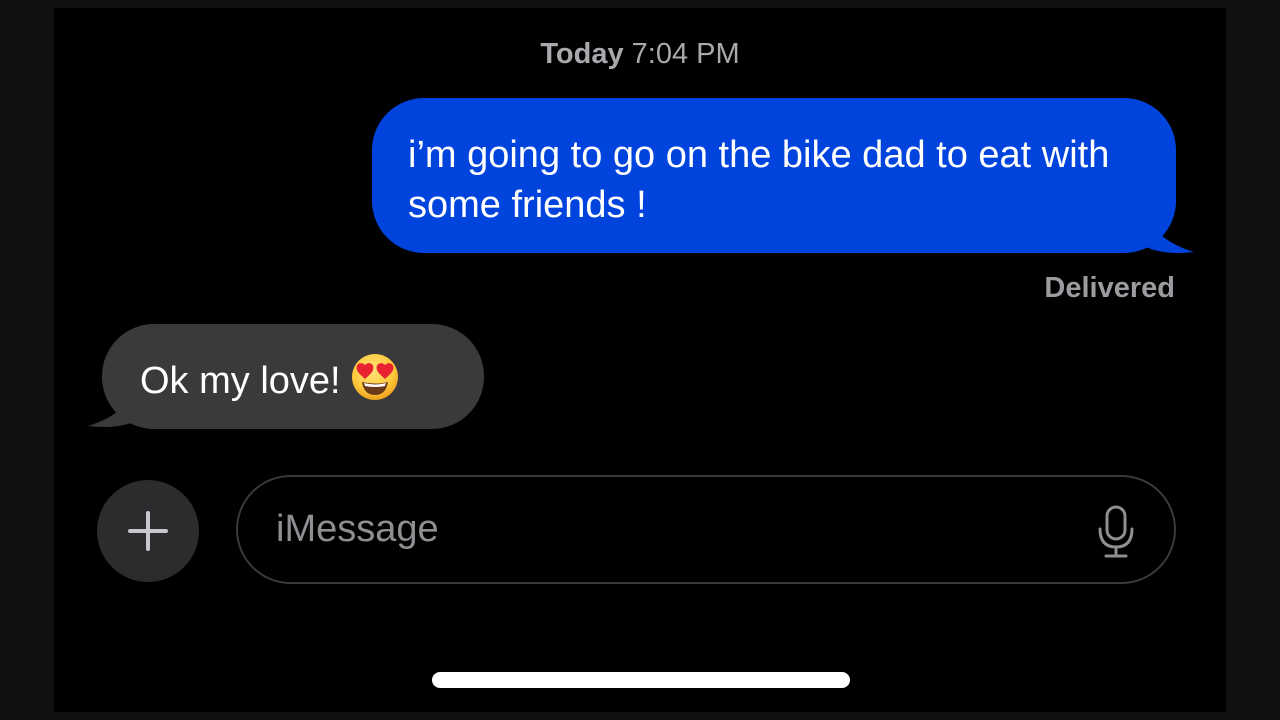 The height and width of the screenshot is (720, 1280). Describe the element at coordinates (1109, 288) in the screenshot. I see `delivered-status: Delivered` at that location.